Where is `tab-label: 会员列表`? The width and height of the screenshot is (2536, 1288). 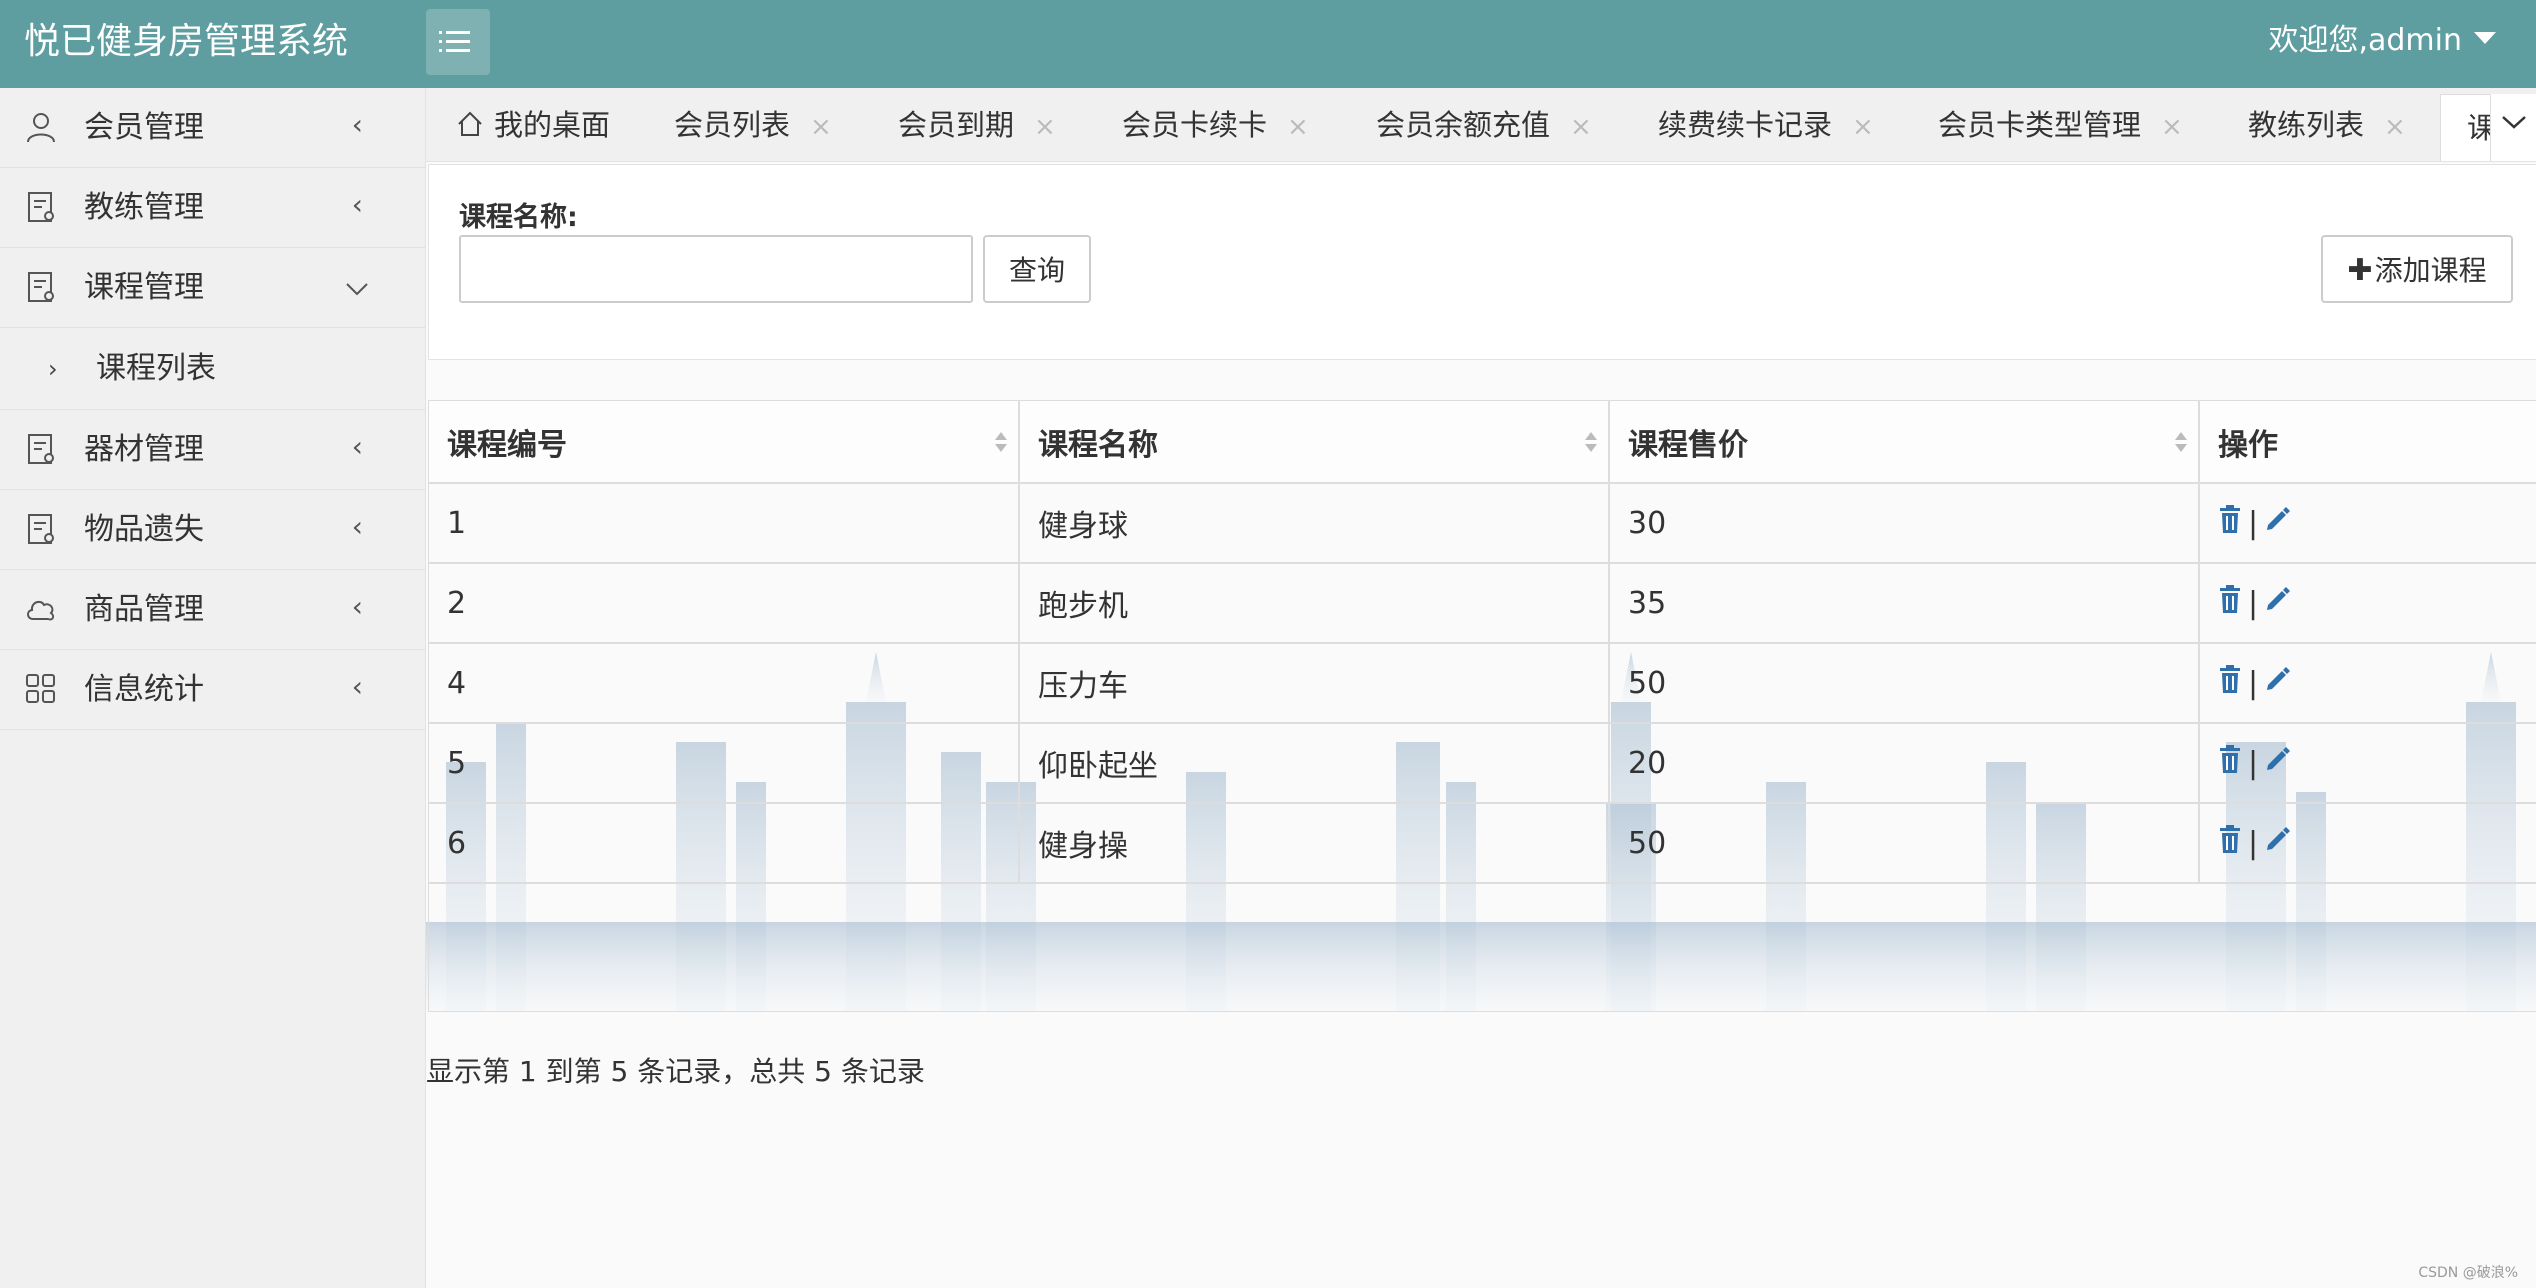
tab-label: 会员列表 is located at coordinates (732, 125).